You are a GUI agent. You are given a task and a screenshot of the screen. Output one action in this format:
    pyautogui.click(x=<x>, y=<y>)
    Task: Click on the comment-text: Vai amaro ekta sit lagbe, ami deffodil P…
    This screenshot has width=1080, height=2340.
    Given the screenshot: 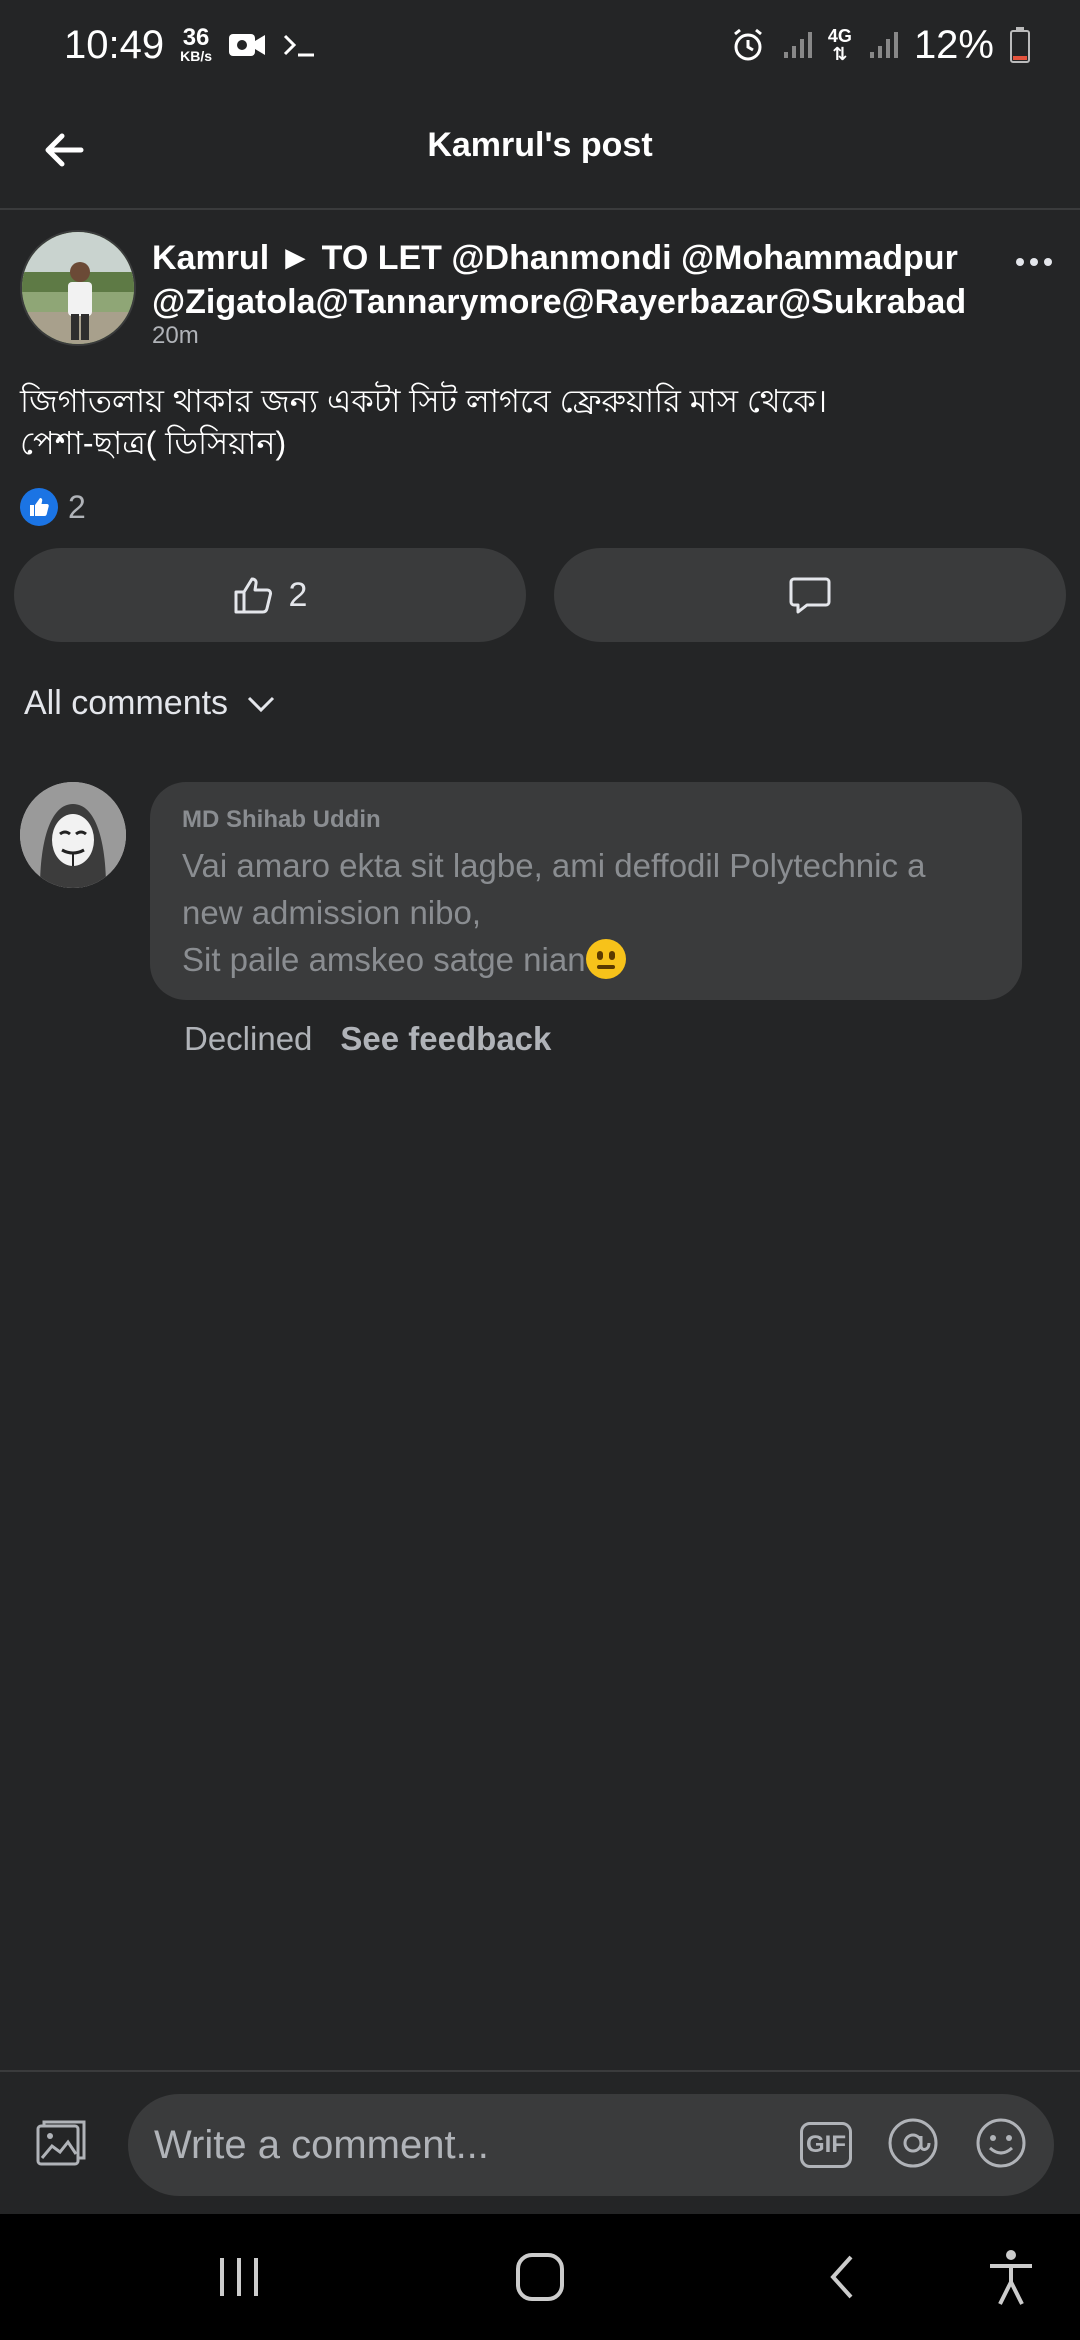 What is the action you would take?
    pyautogui.click(x=586, y=912)
    